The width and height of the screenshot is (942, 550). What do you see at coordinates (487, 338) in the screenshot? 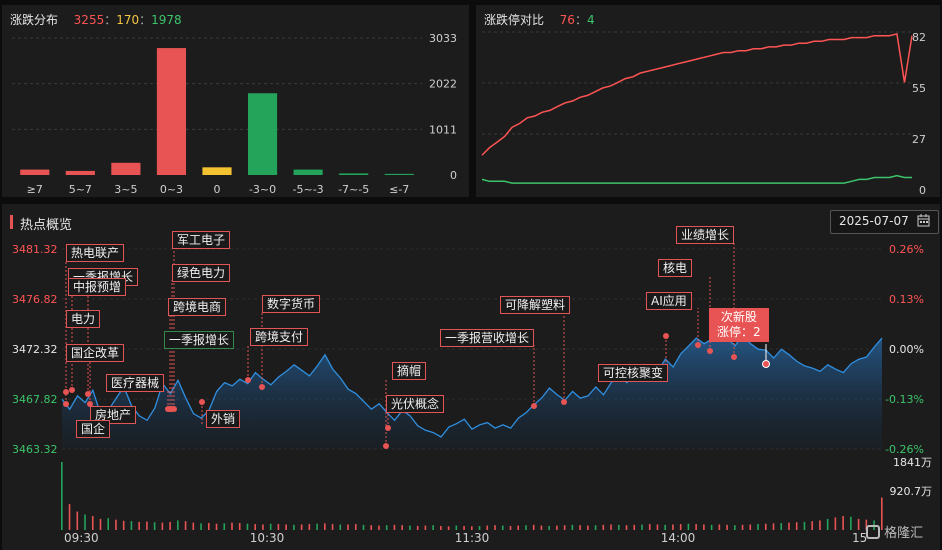
I see `hot-tag-18: 一季报营收增长` at bounding box center [487, 338].